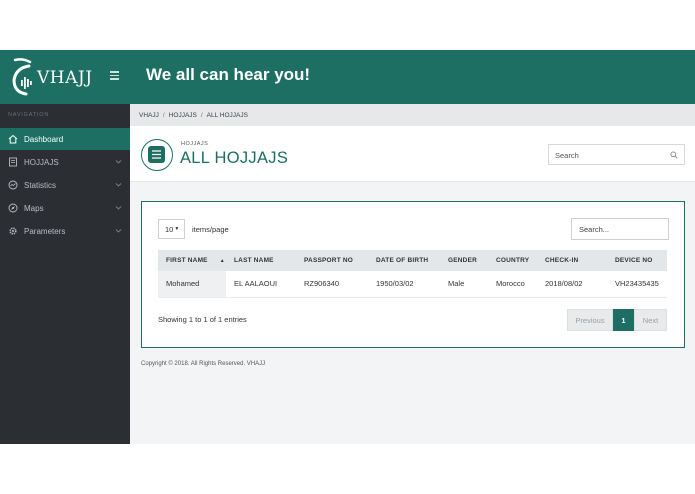 The image size is (695, 494). I want to click on header-search-input, so click(604, 155).